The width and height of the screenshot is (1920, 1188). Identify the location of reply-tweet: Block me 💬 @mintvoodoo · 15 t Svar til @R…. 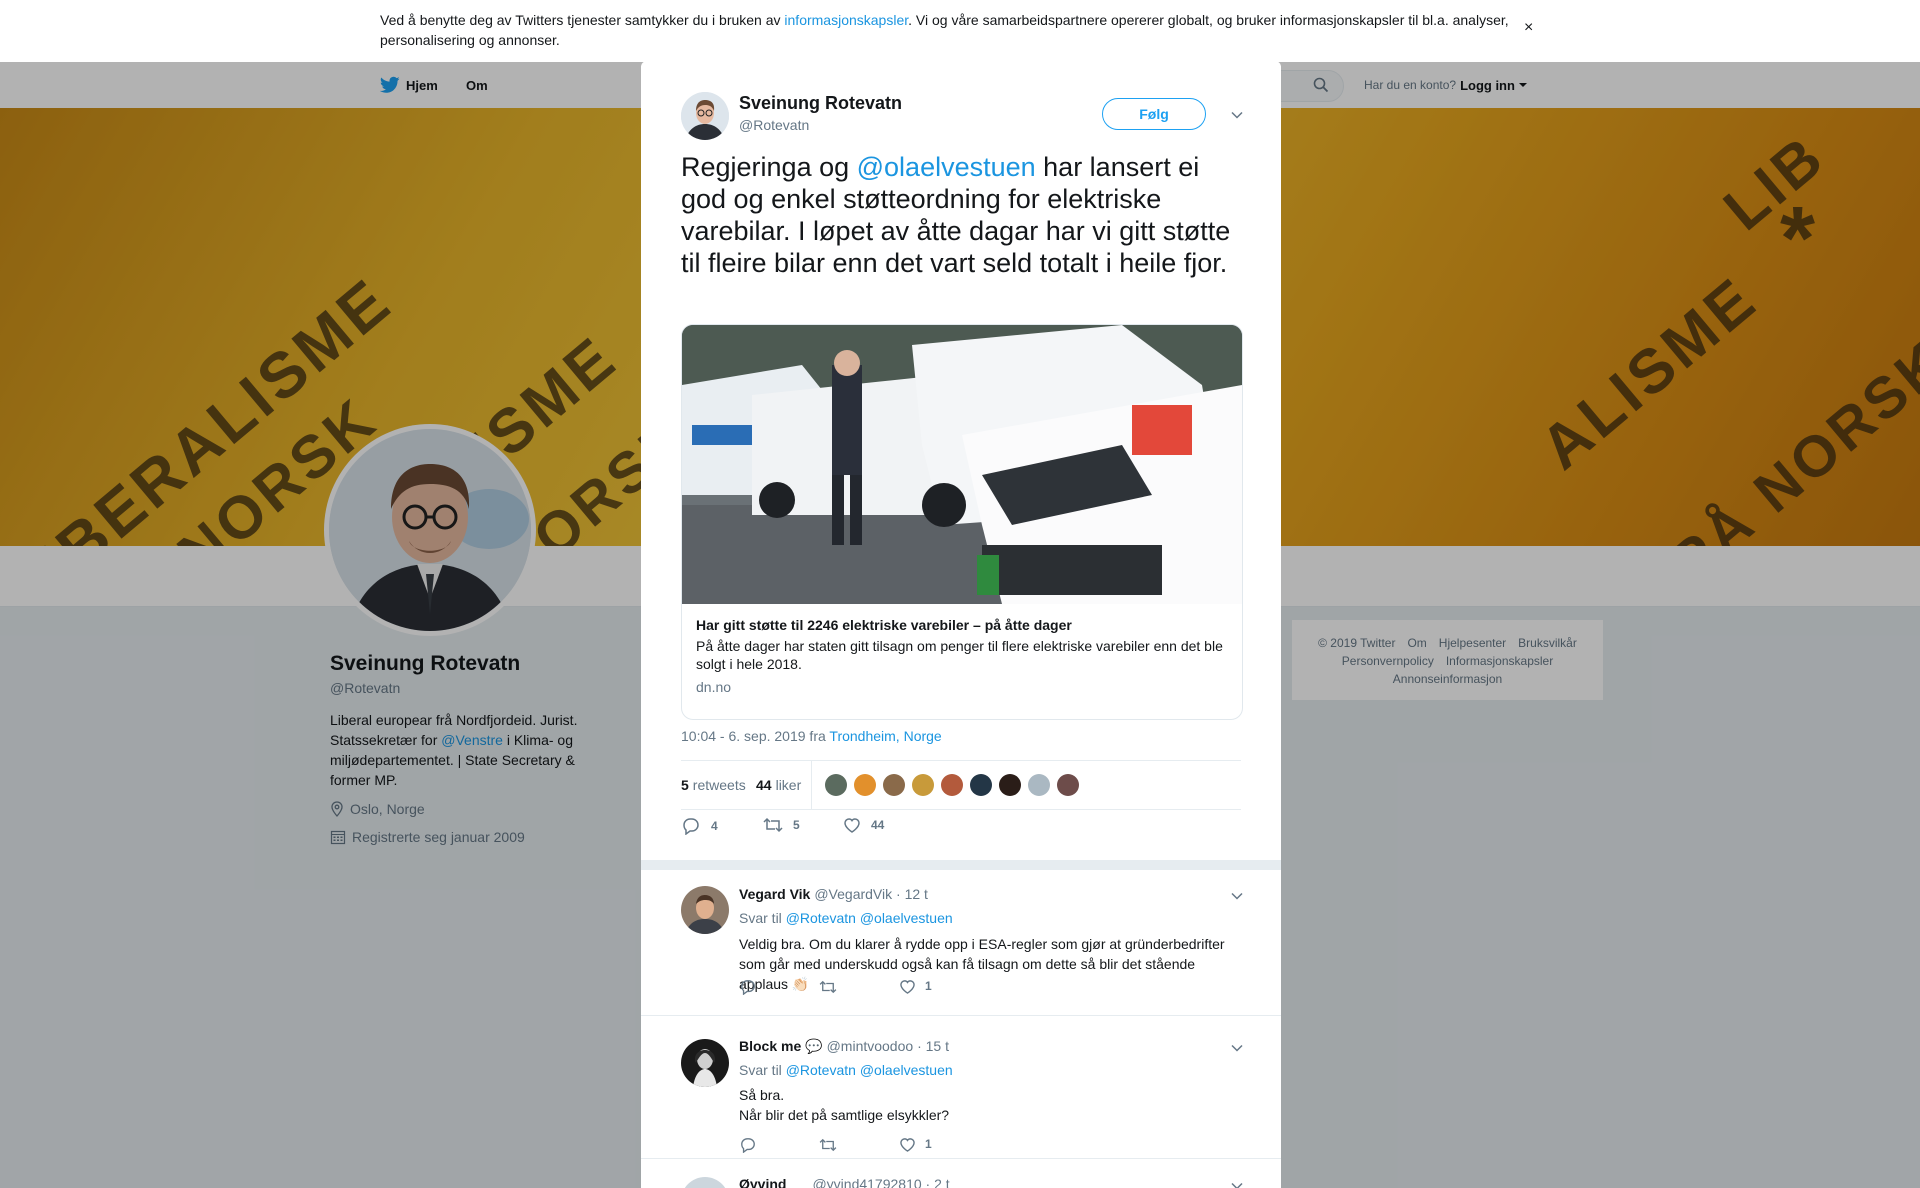
(961, 1095).